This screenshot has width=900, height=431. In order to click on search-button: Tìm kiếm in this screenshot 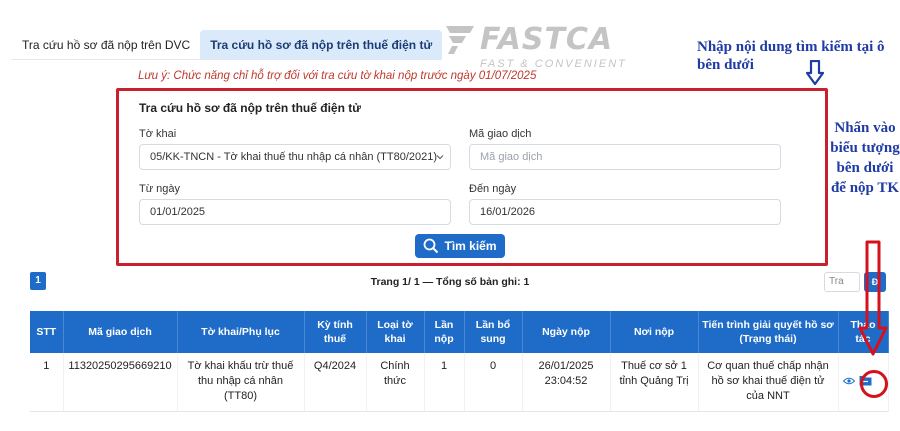, I will do `click(460, 246)`.